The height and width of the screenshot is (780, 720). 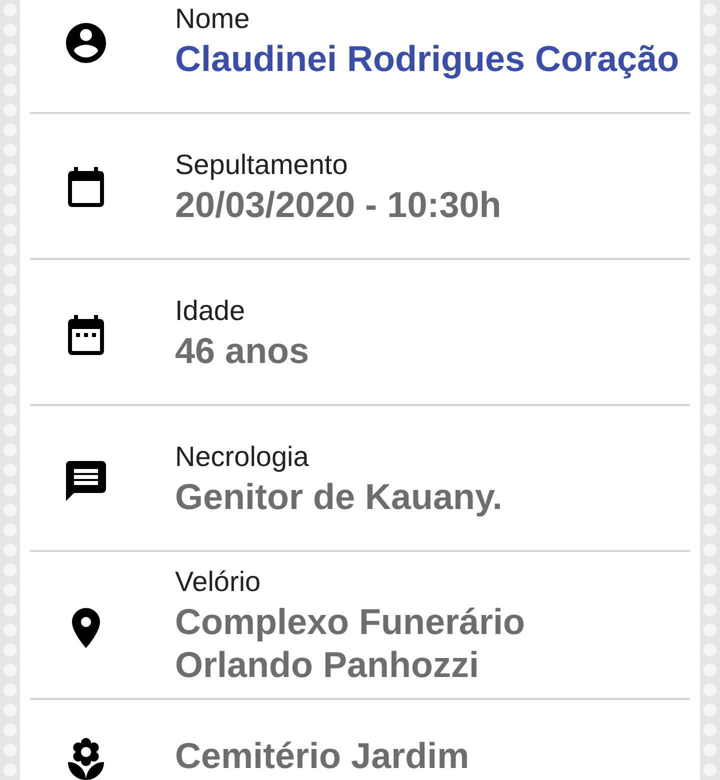 I want to click on field-label: Sepultamento, so click(x=262, y=165).